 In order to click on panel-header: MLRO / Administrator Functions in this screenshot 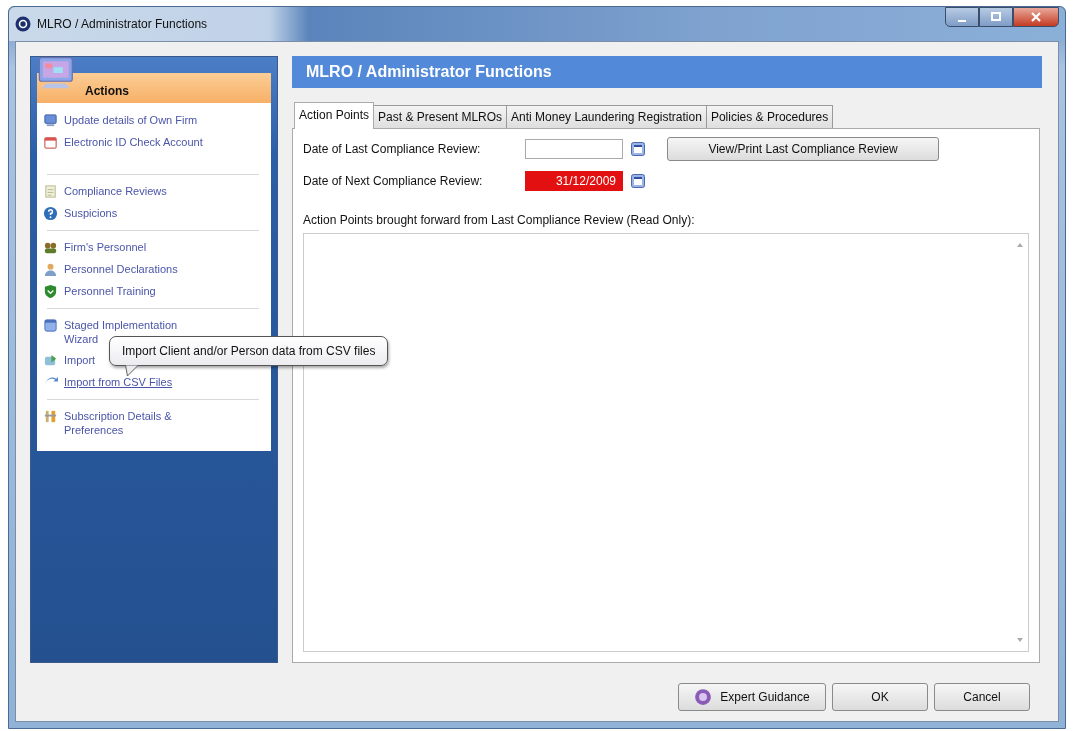, I will do `click(667, 72)`.